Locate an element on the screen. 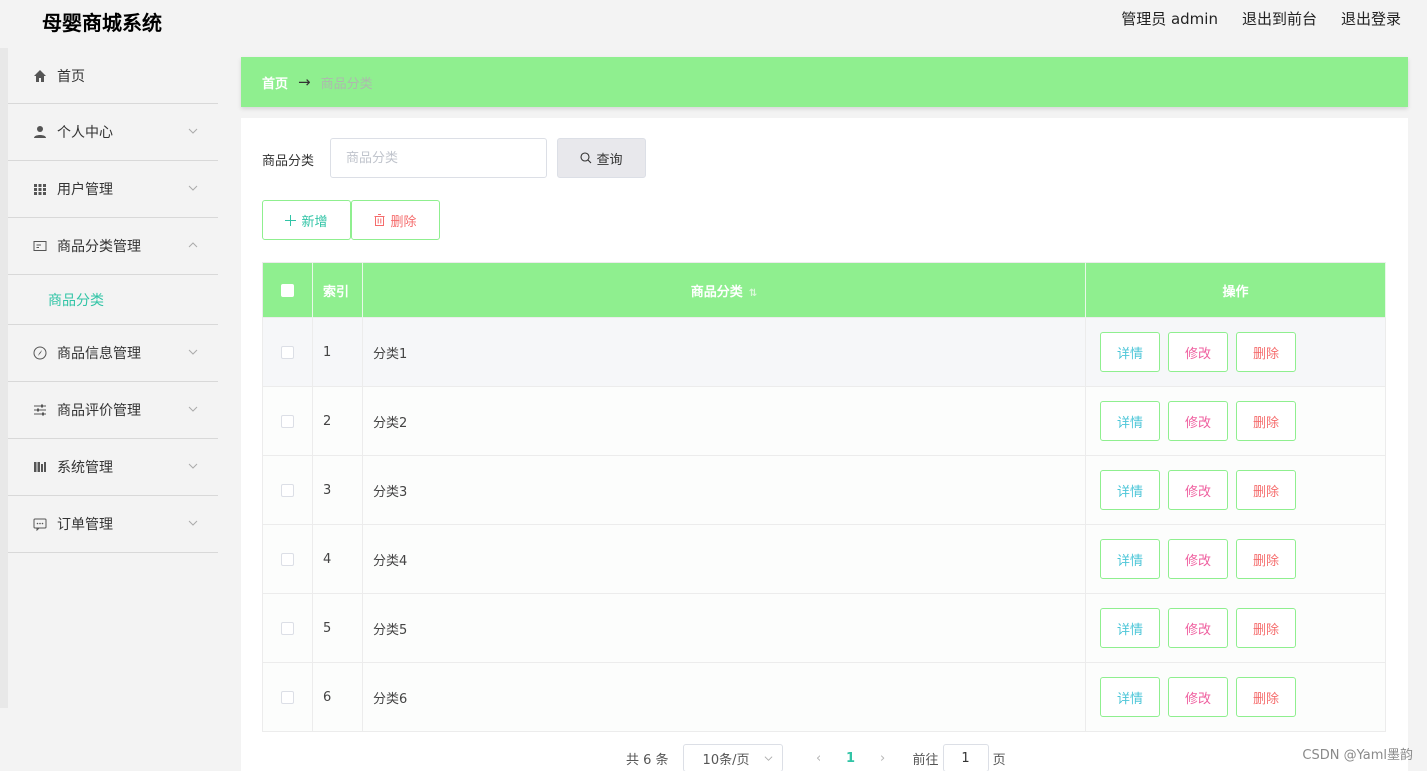 Image resolution: width=1427 pixels, height=771 pixels. add-button: 新增 is located at coordinates (306, 220).